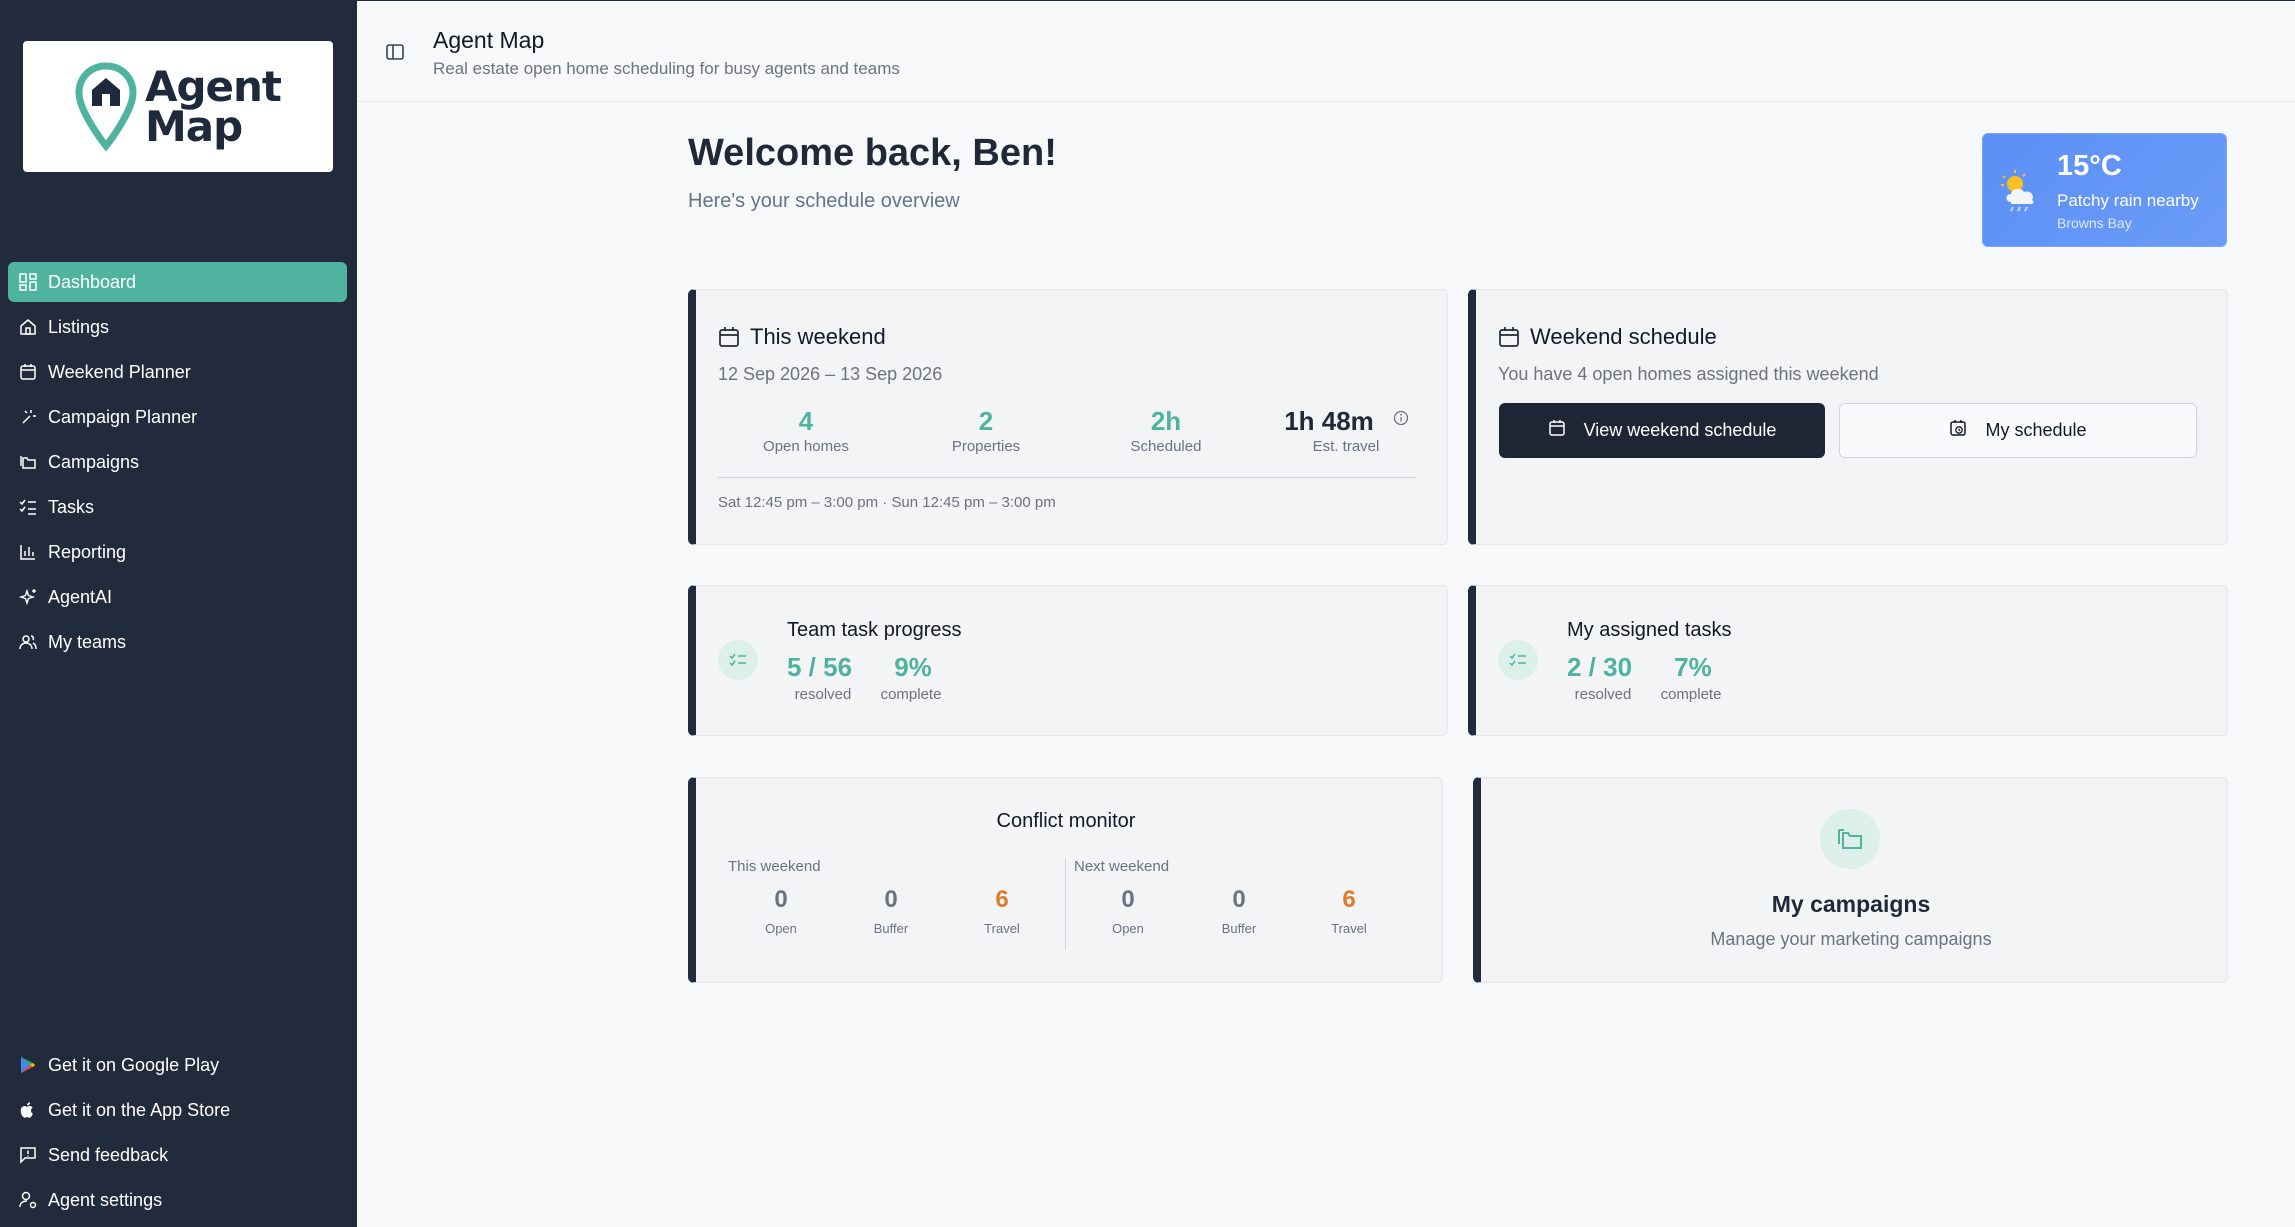 This screenshot has width=2295, height=1227. I want to click on next-open-value: 0, so click(1128, 899).